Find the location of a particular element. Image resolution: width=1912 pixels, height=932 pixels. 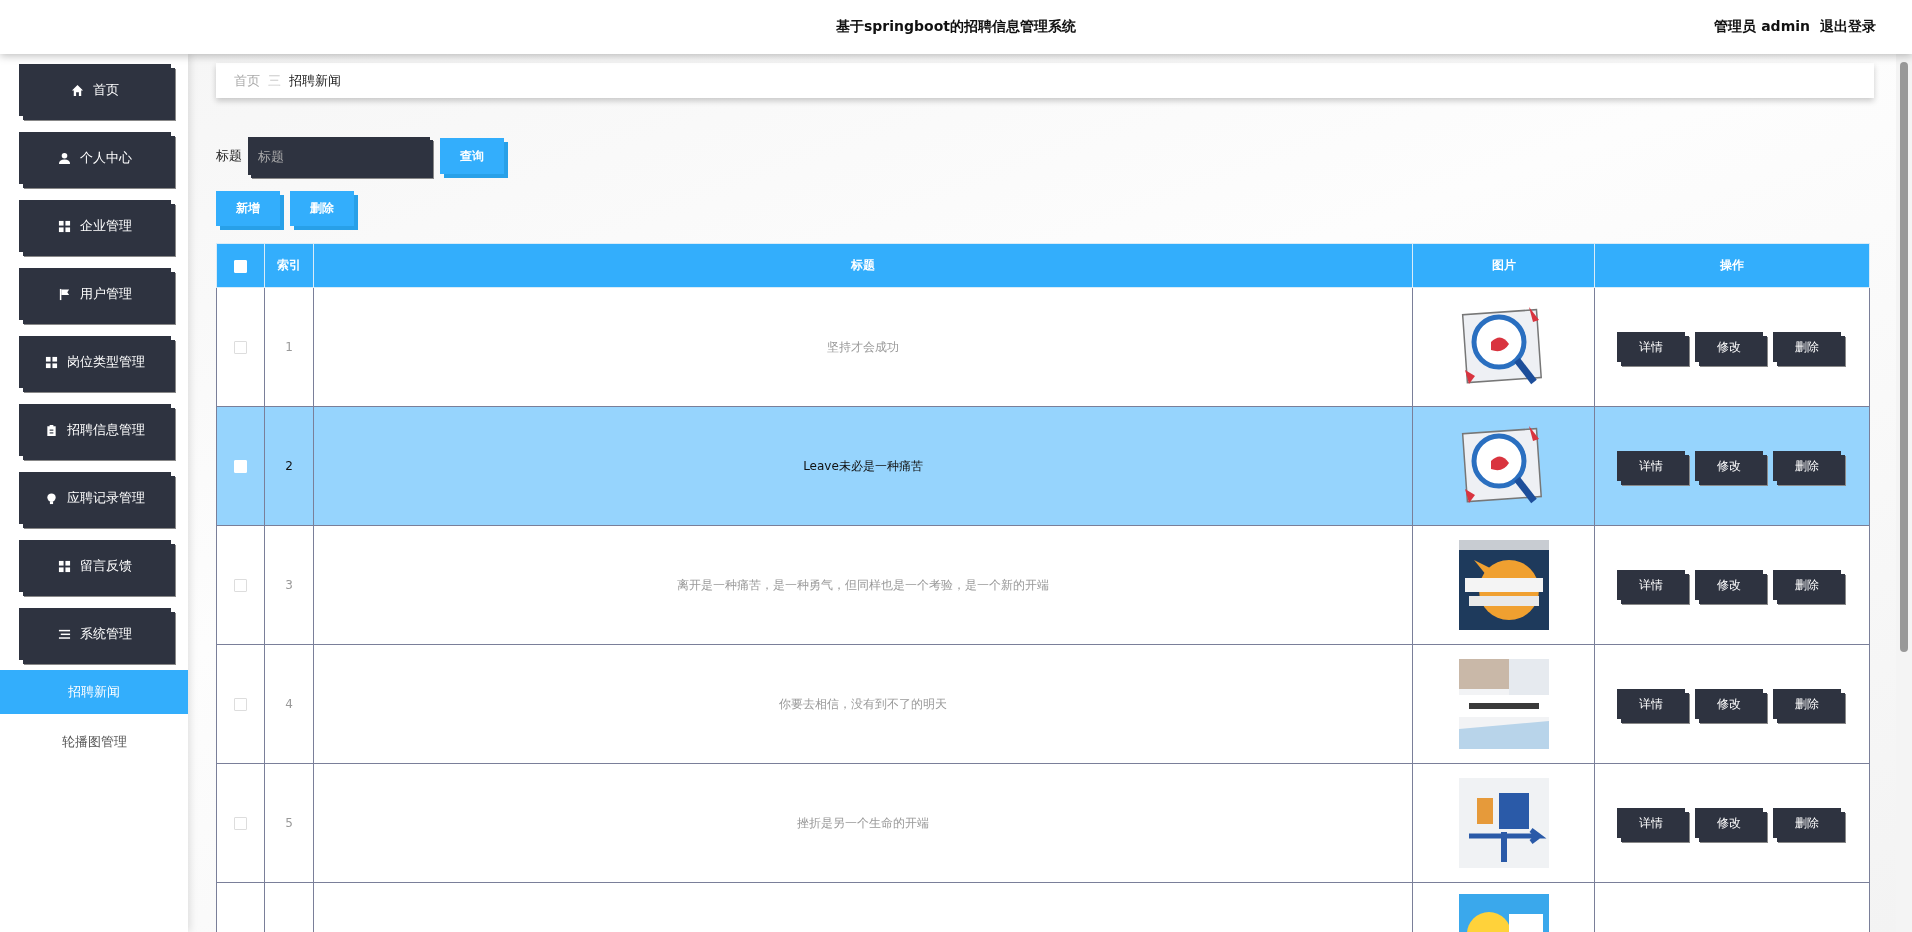

app-title: 基于springboot的招聘信息管理系统 is located at coordinates (956, 27).